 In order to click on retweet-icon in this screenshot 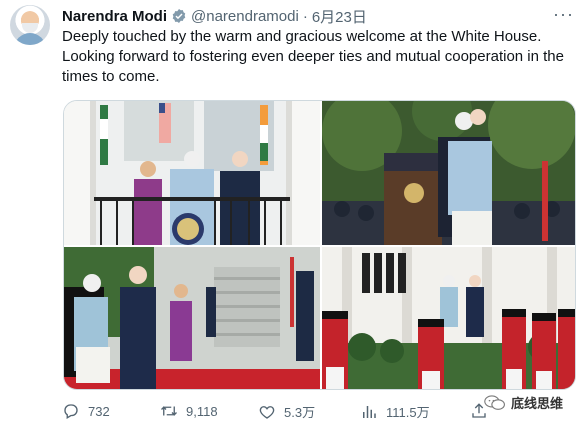, I will do `click(169, 411)`.